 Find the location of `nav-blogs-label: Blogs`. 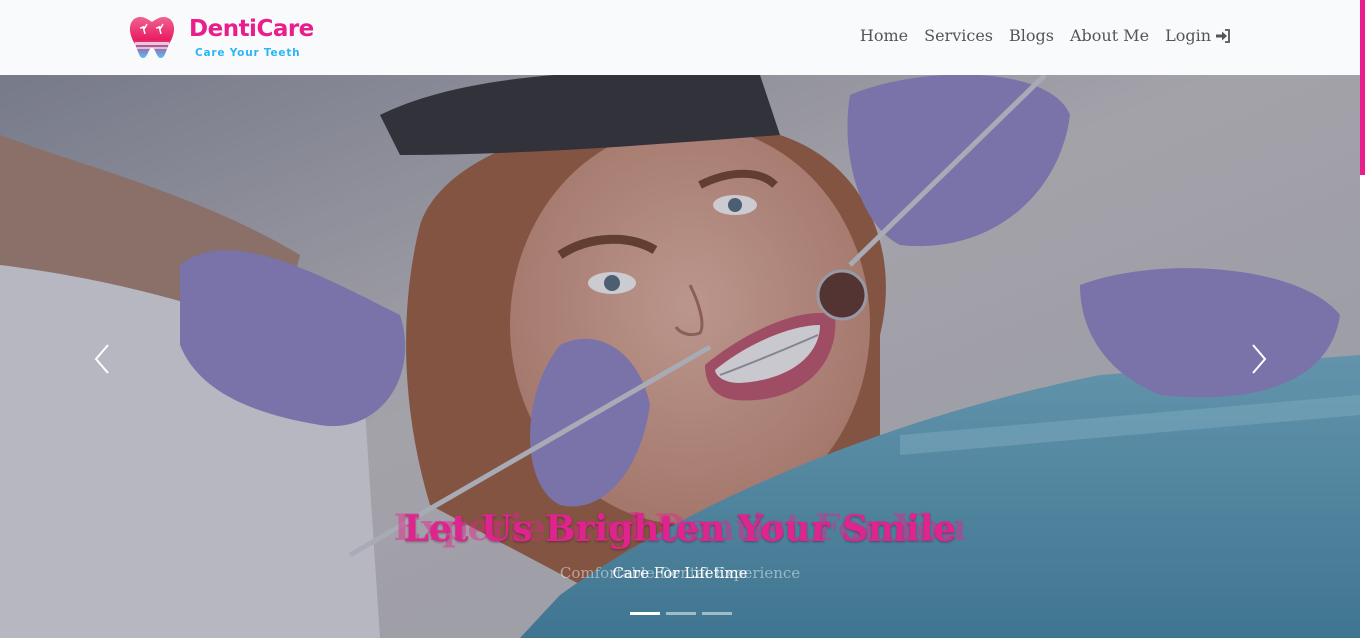

nav-blogs-label: Blogs is located at coordinates (1031, 35).